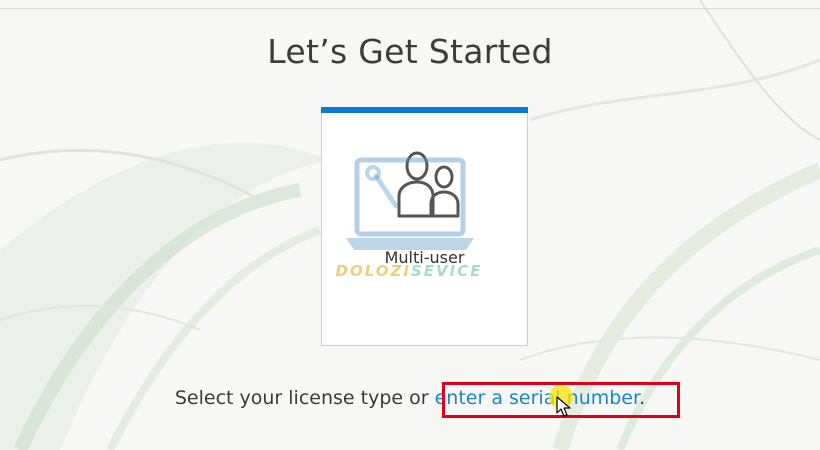 The height and width of the screenshot is (450, 820). I want to click on top-divider, so click(410, 8).